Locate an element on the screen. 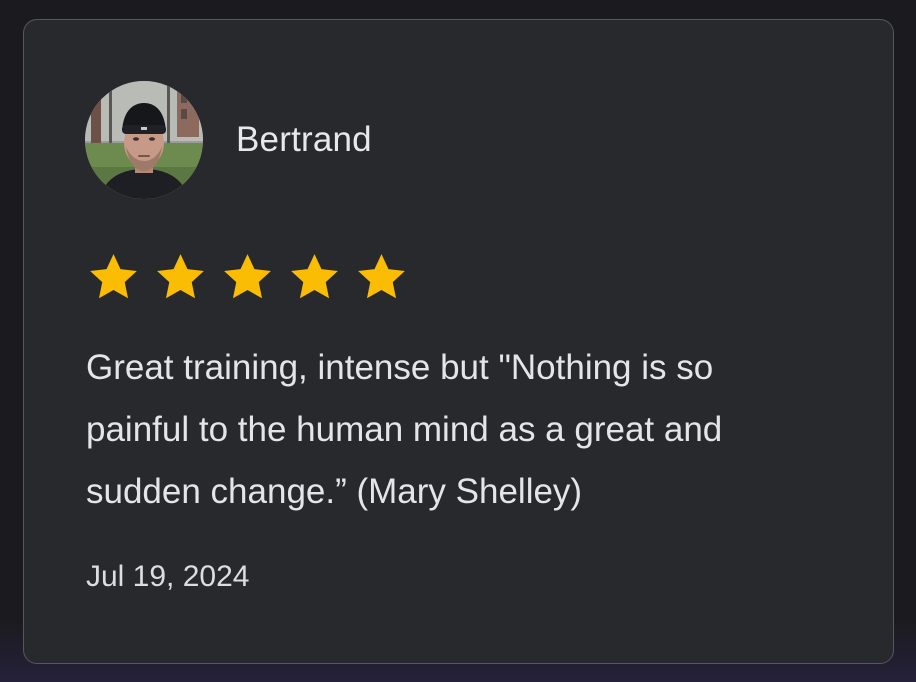  avatar is located at coordinates (144, 140).